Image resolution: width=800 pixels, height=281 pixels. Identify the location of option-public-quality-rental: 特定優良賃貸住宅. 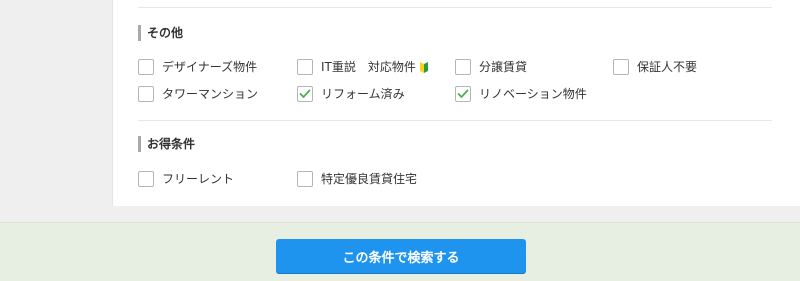
(357, 179).